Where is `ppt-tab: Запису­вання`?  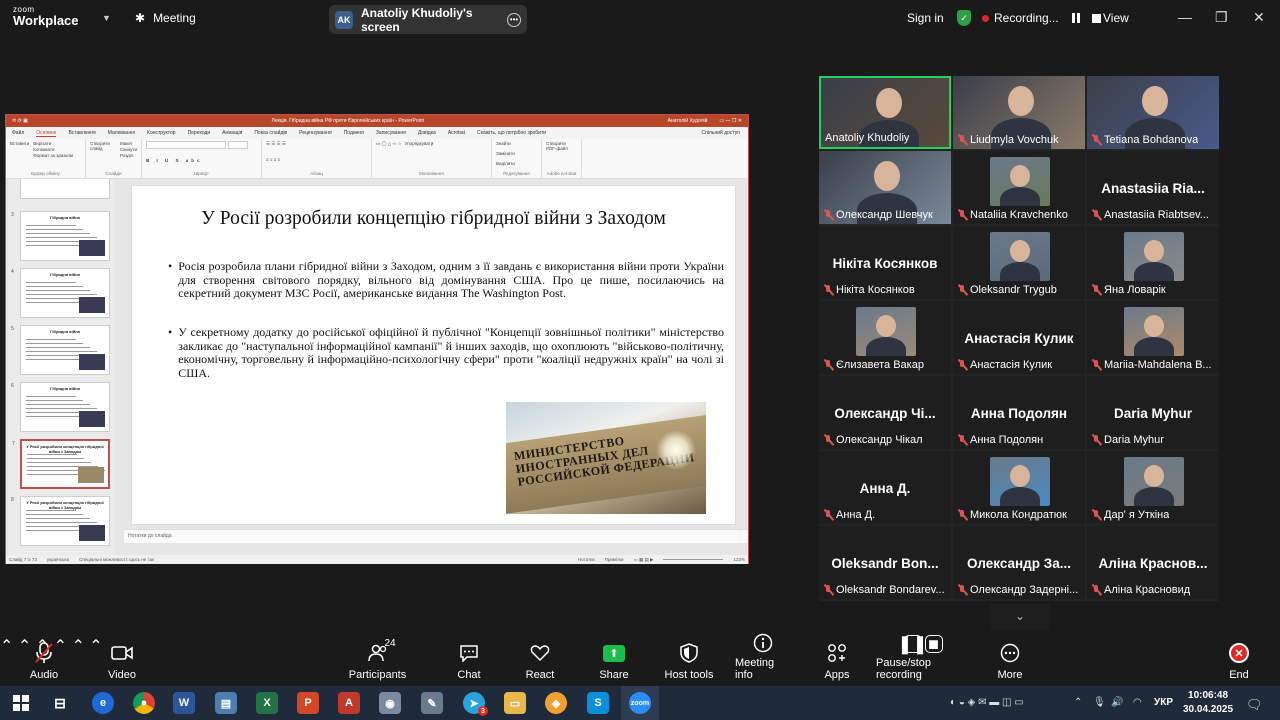 ppt-tab: Запису­вання is located at coordinates (391, 133).